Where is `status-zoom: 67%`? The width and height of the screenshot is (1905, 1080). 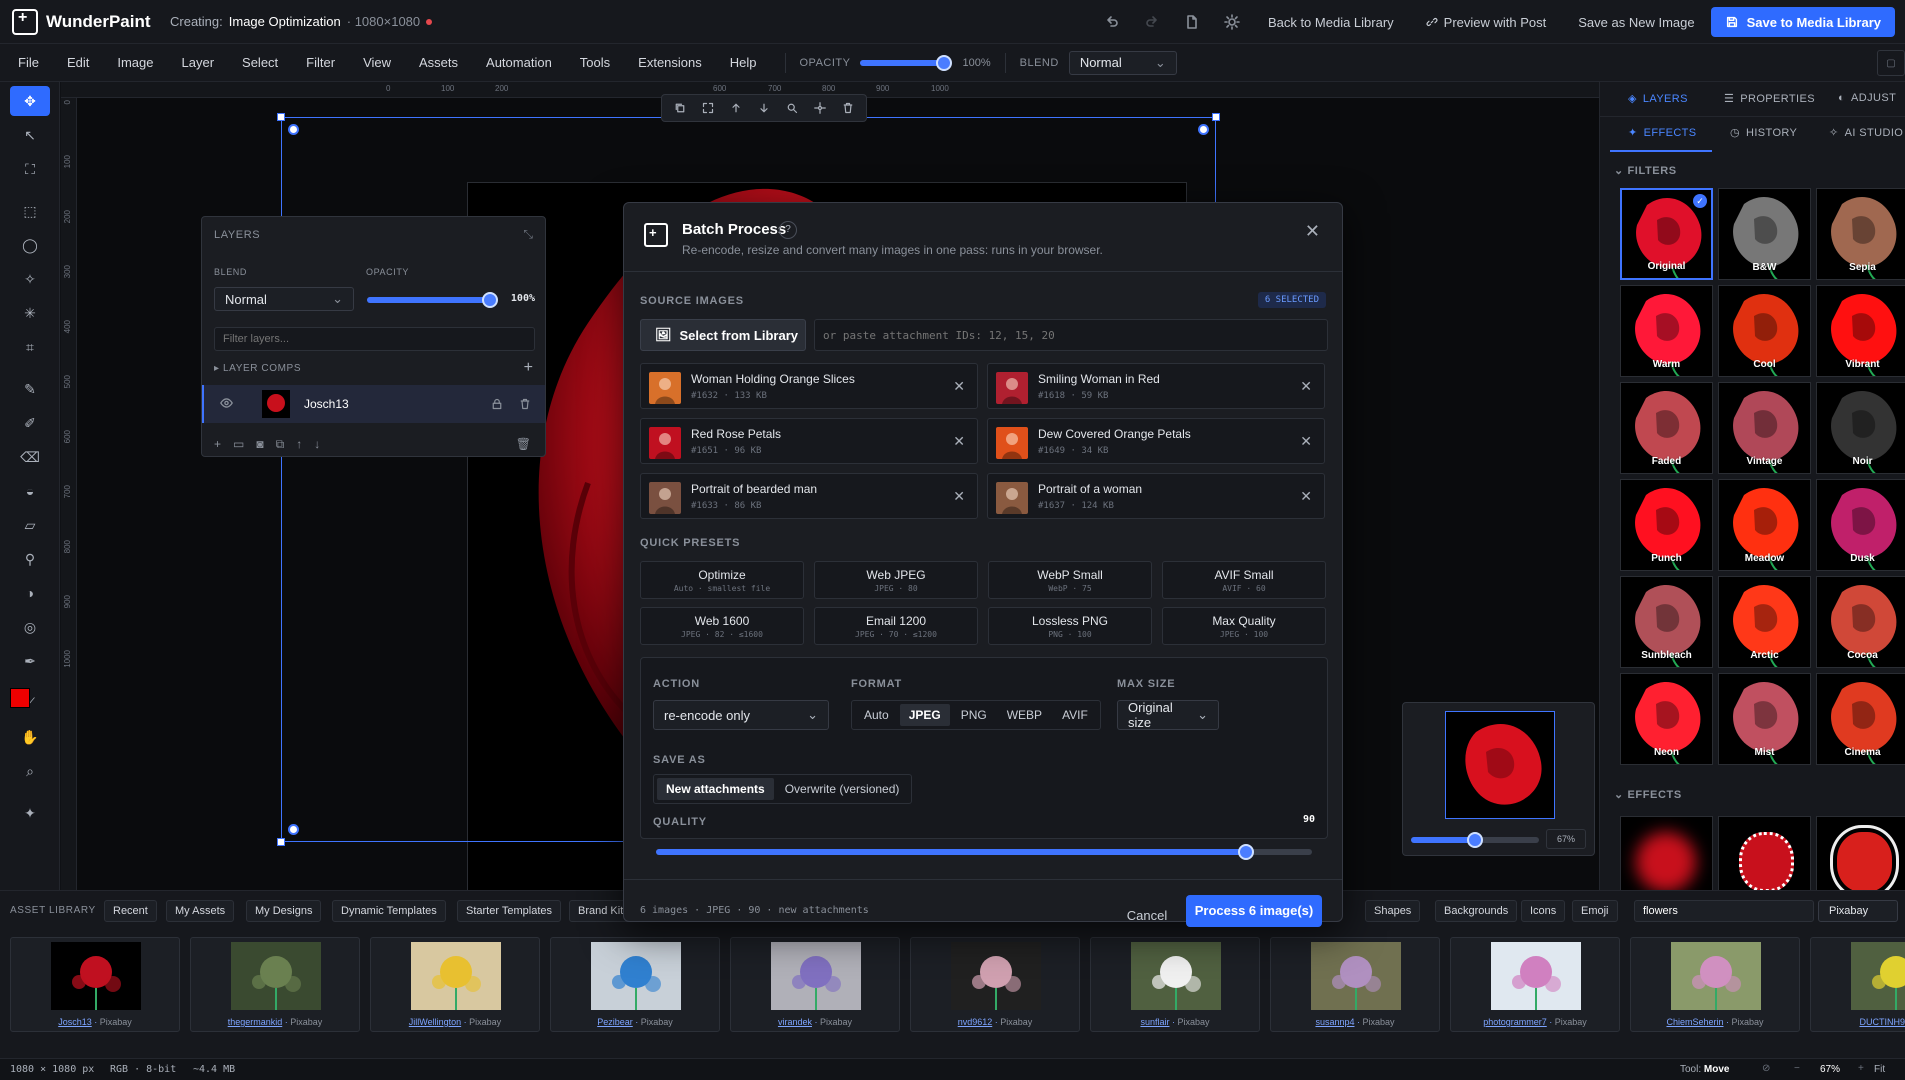
status-zoom: 67% is located at coordinates (1830, 1069).